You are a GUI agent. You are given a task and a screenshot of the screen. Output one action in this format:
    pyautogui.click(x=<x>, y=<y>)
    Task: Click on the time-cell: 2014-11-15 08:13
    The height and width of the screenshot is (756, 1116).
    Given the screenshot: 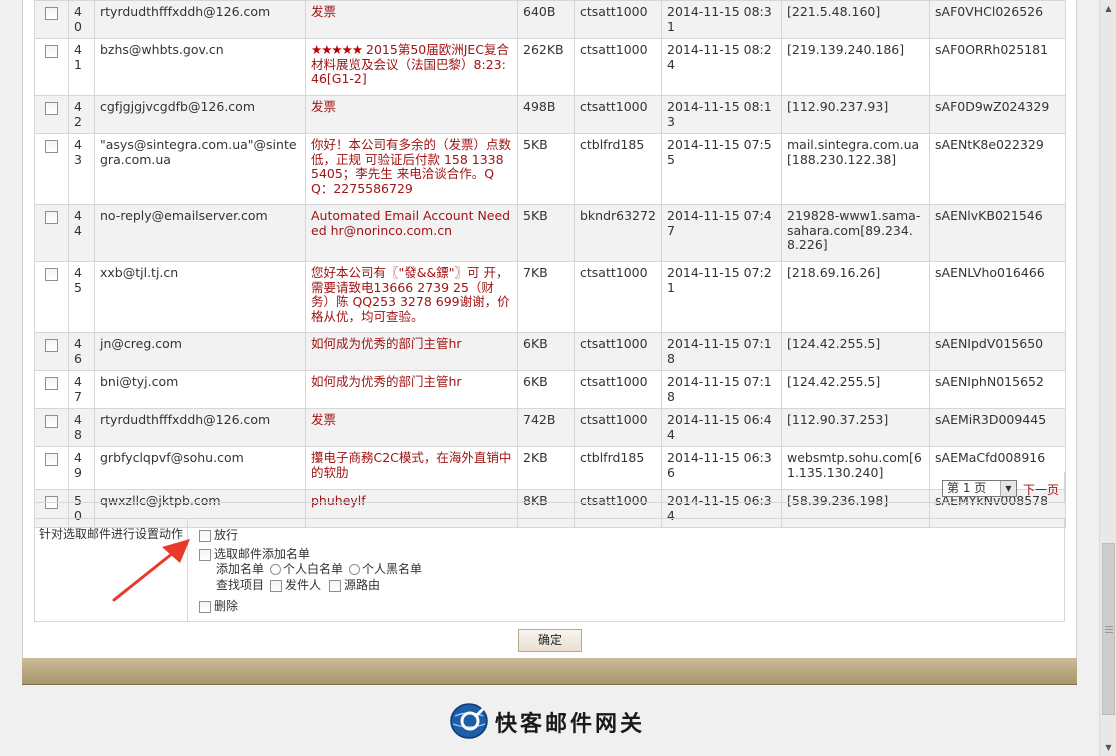 What is the action you would take?
    pyautogui.click(x=721, y=114)
    